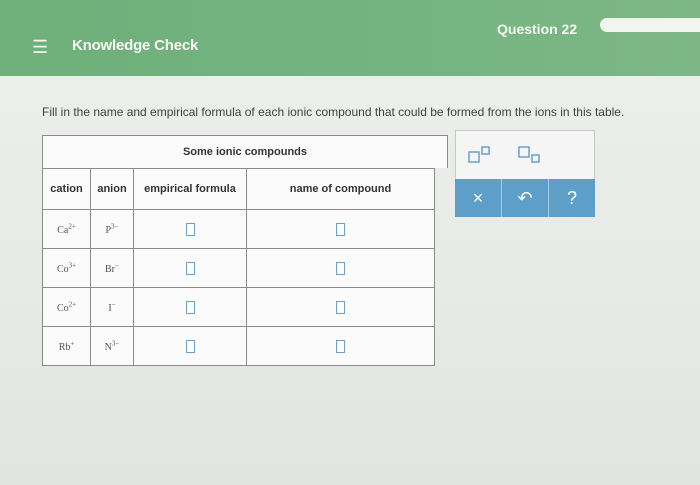 This screenshot has width=700, height=485. Describe the element at coordinates (112, 229) in the screenshot. I see `anion-cell: P3−` at that location.